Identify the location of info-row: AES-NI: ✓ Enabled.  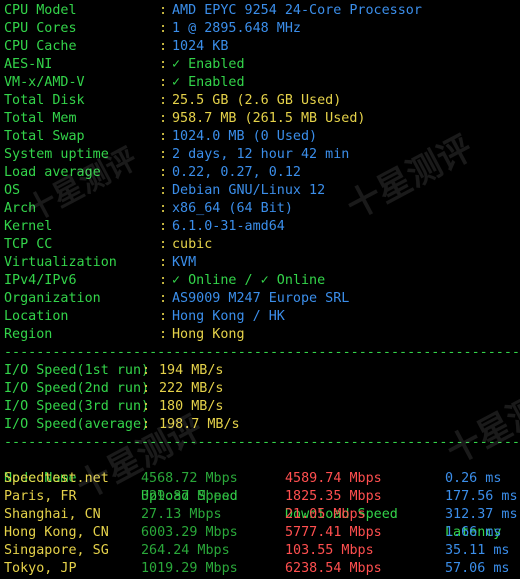
(262, 65).